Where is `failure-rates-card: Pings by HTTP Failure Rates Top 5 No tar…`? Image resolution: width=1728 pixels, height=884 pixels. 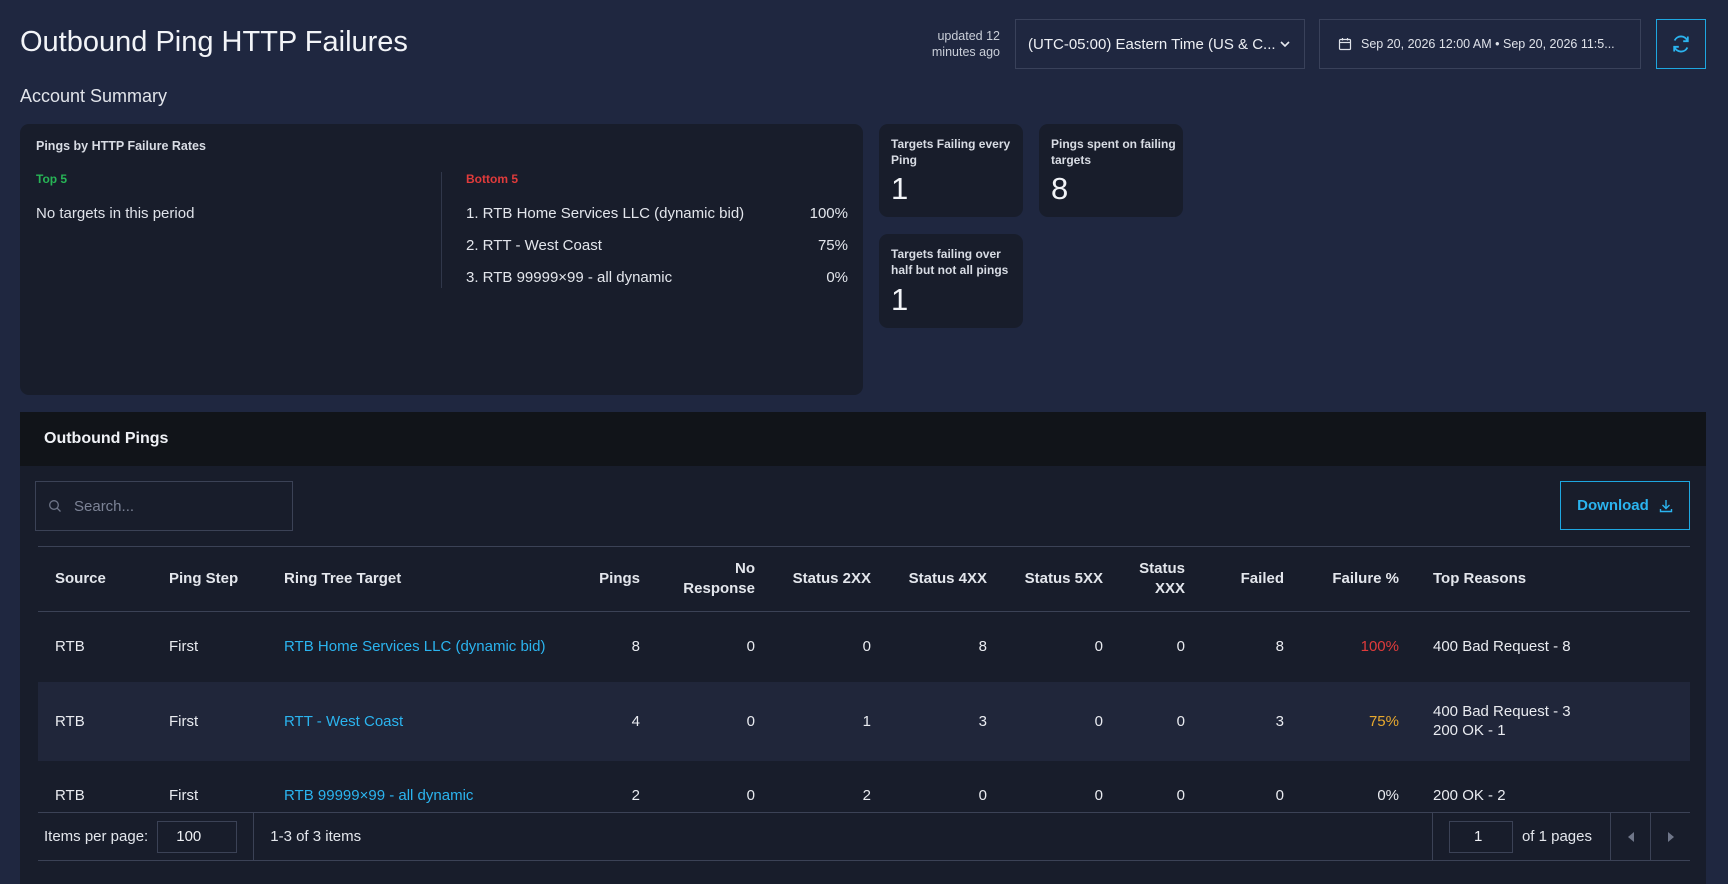
failure-rates-card: Pings by HTTP Failure Rates Top 5 No tar… is located at coordinates (441, 259).